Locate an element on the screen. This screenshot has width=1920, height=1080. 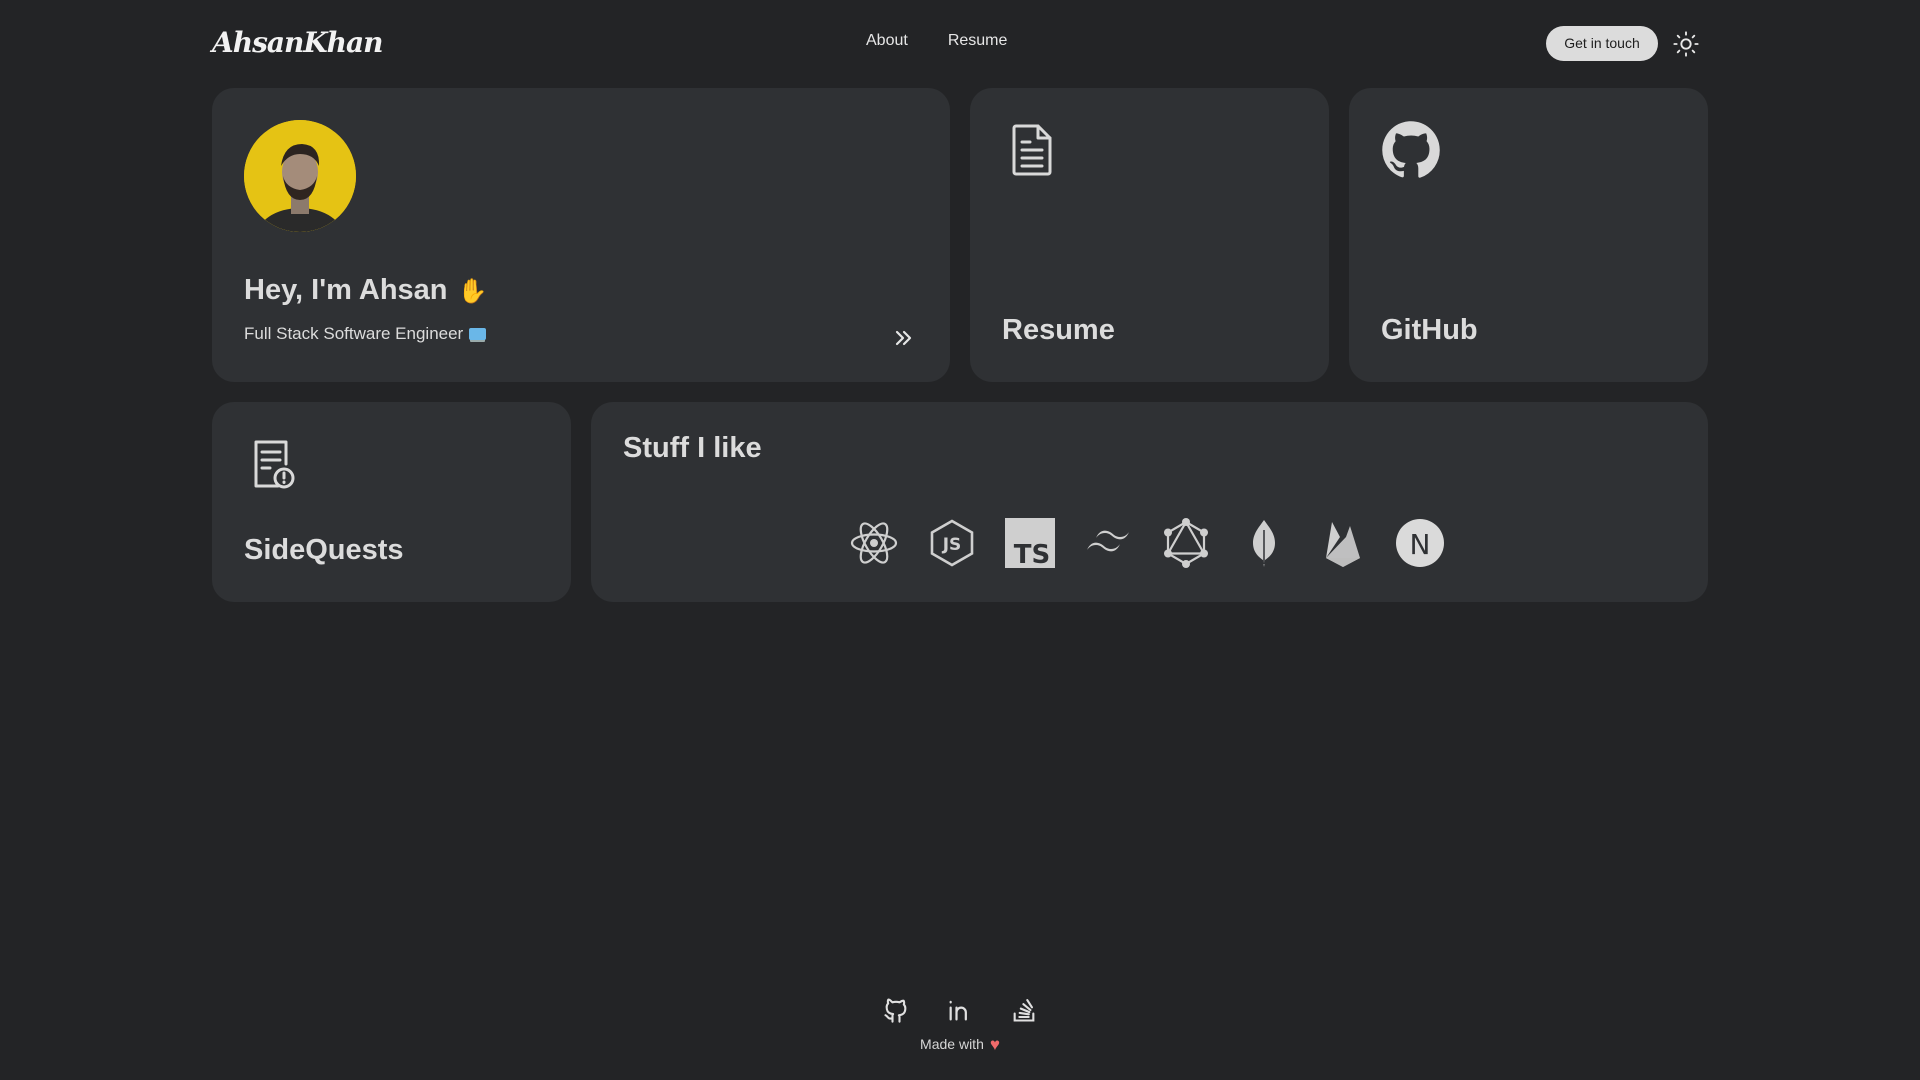
svg-text: N is located at coordinates (1420, 544).